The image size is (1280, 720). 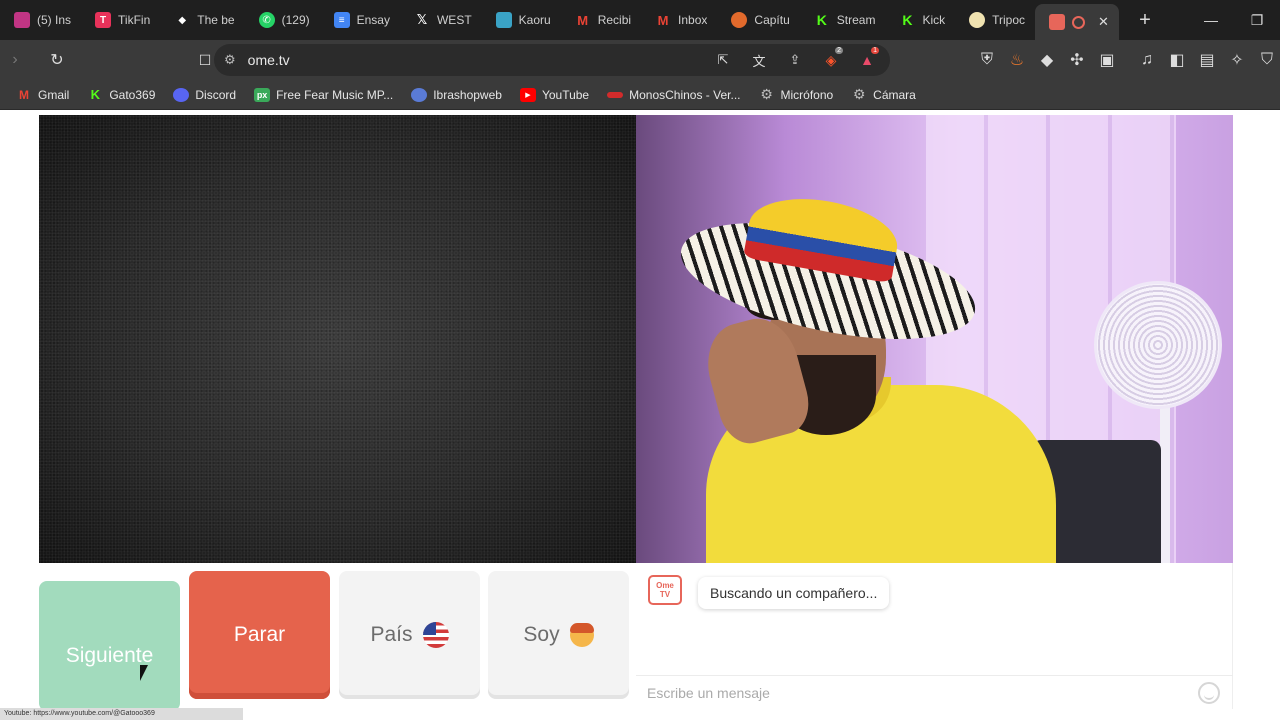 What do you see at coordinates (109, 646) in the screenshot?
I see `next-button: Siguiente` at bounding box center [109, 646].